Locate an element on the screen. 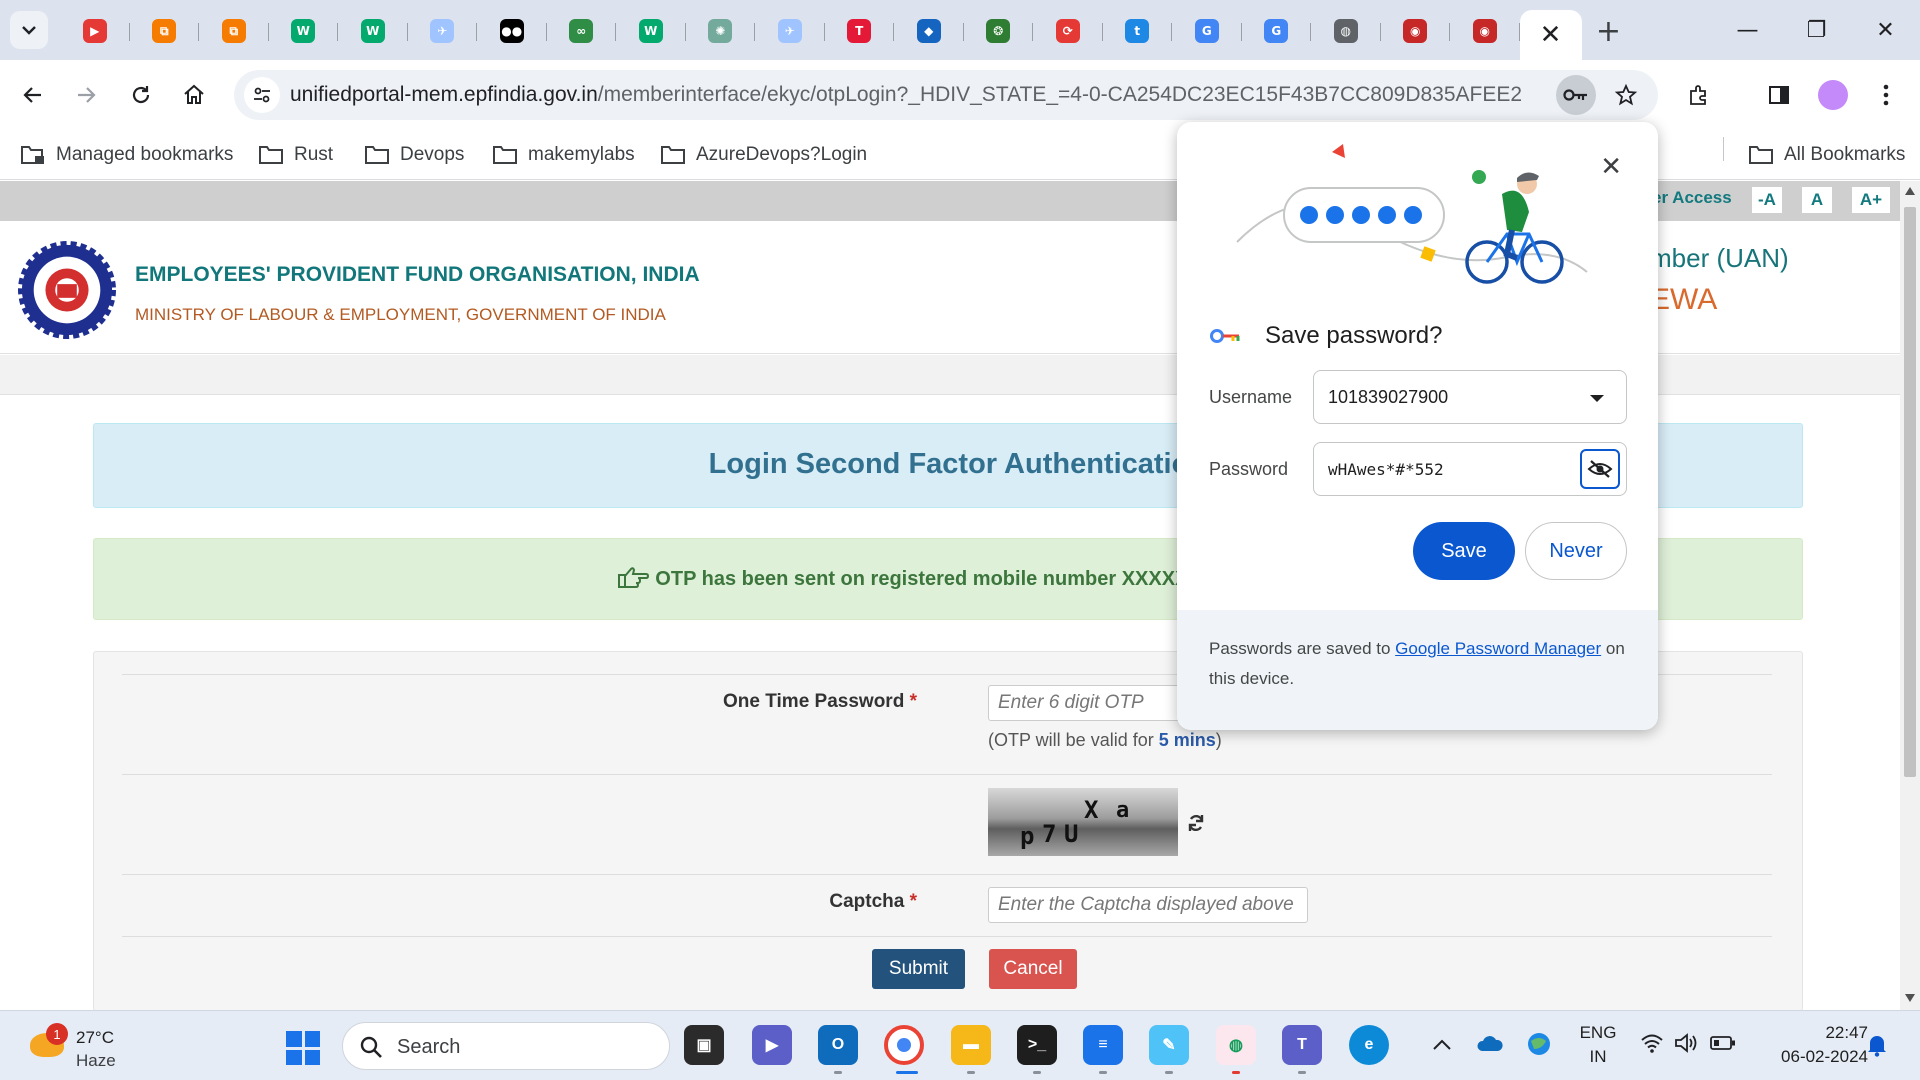 The height and width of the screenshot is (1080, 1920). close-tab-icon: ✕ is located at coordinates (1551, 35).